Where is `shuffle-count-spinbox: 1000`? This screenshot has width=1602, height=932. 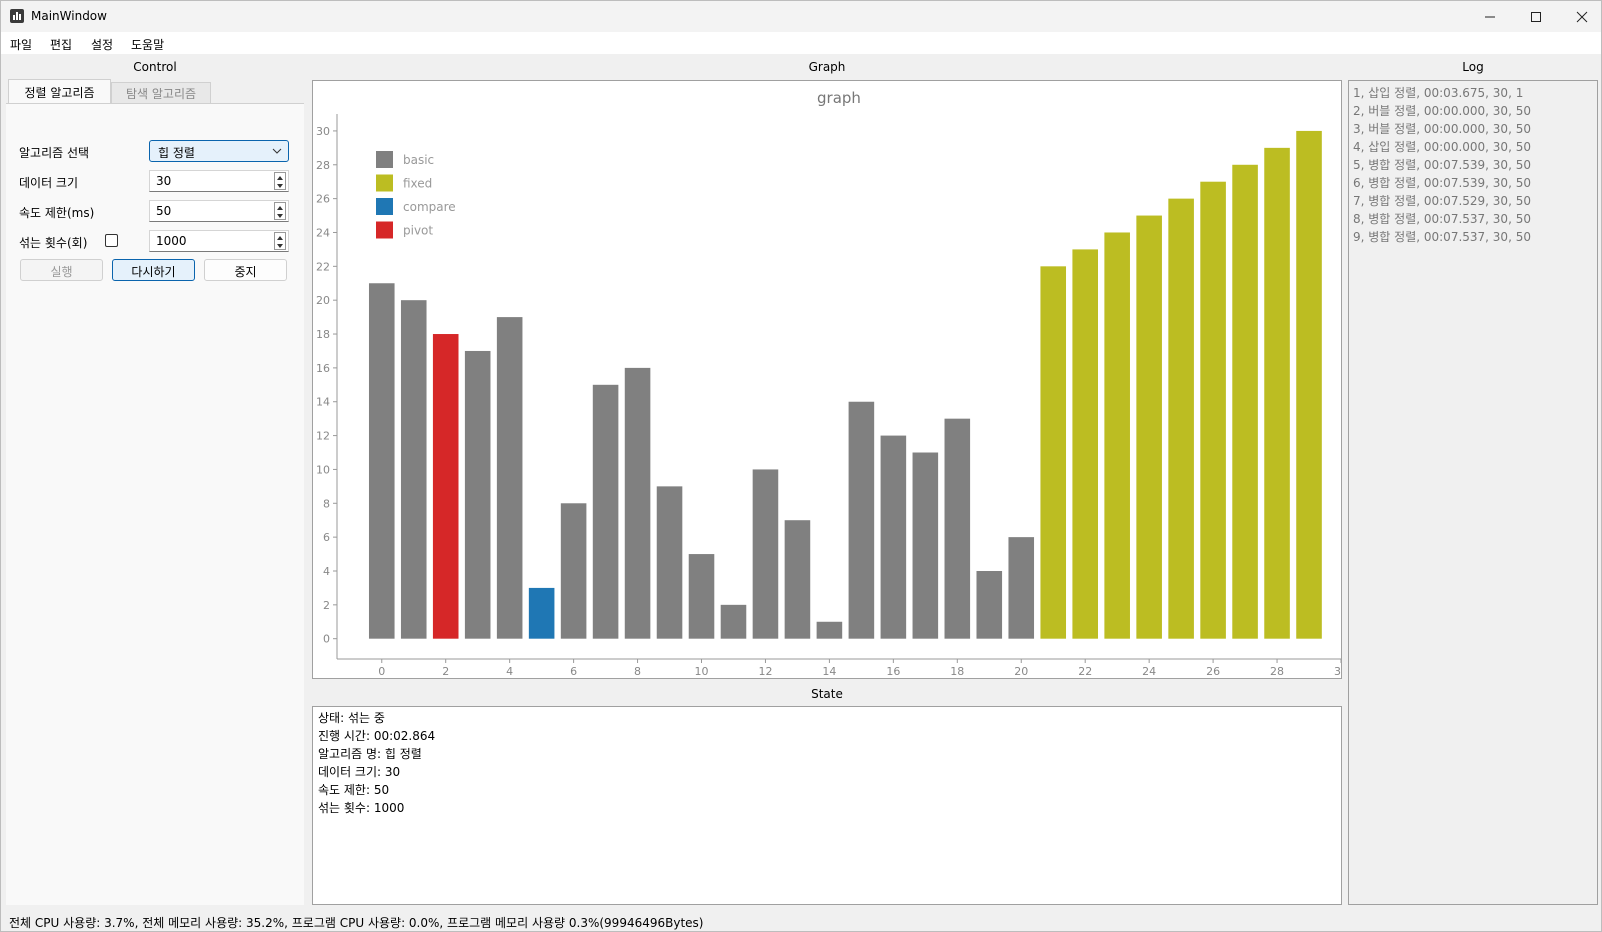 shuffle-count-spinbox: 1000 is located at coordinates (219, 241).